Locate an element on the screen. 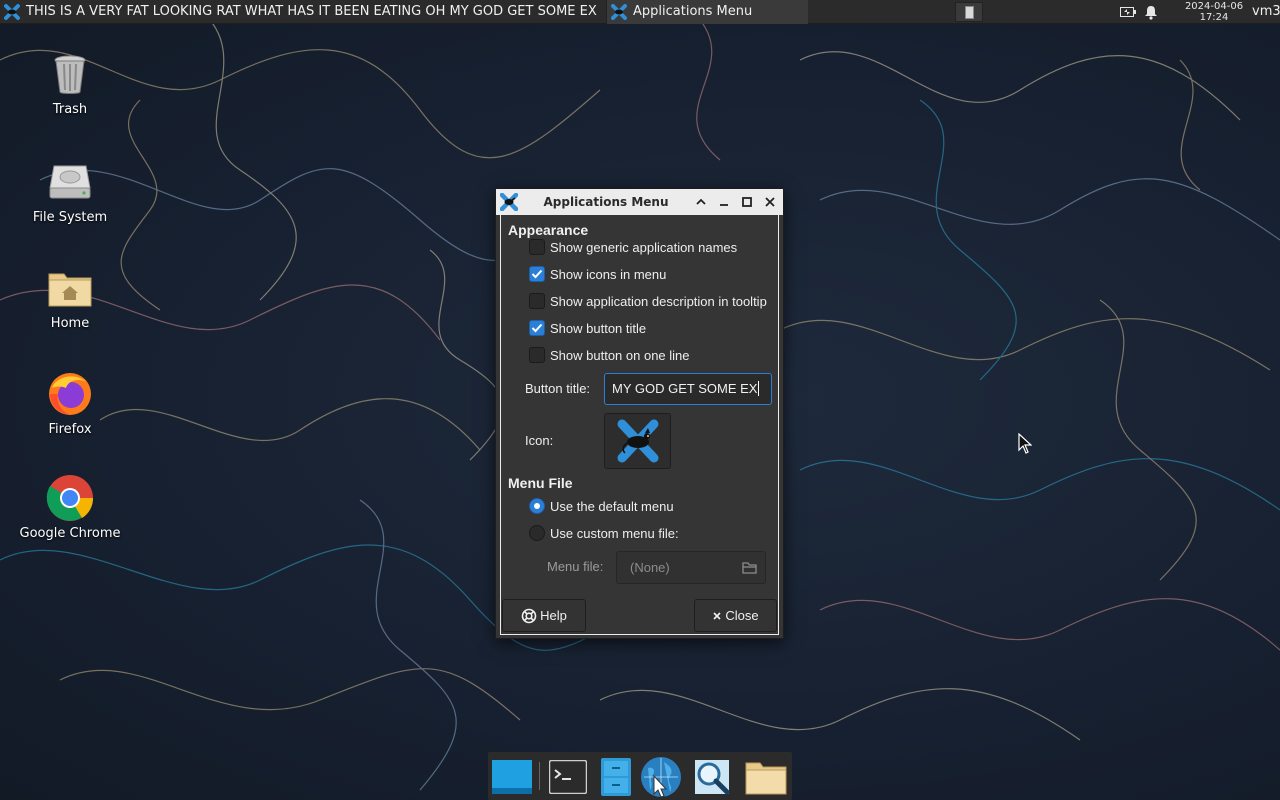 The height and width of the screenshot is (800, 1280). maximize-button is located at coordinates (747, 202).